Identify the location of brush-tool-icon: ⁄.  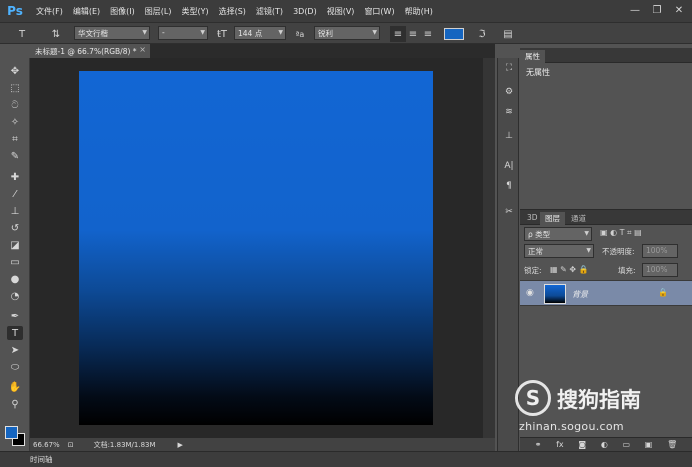
(15, 194).